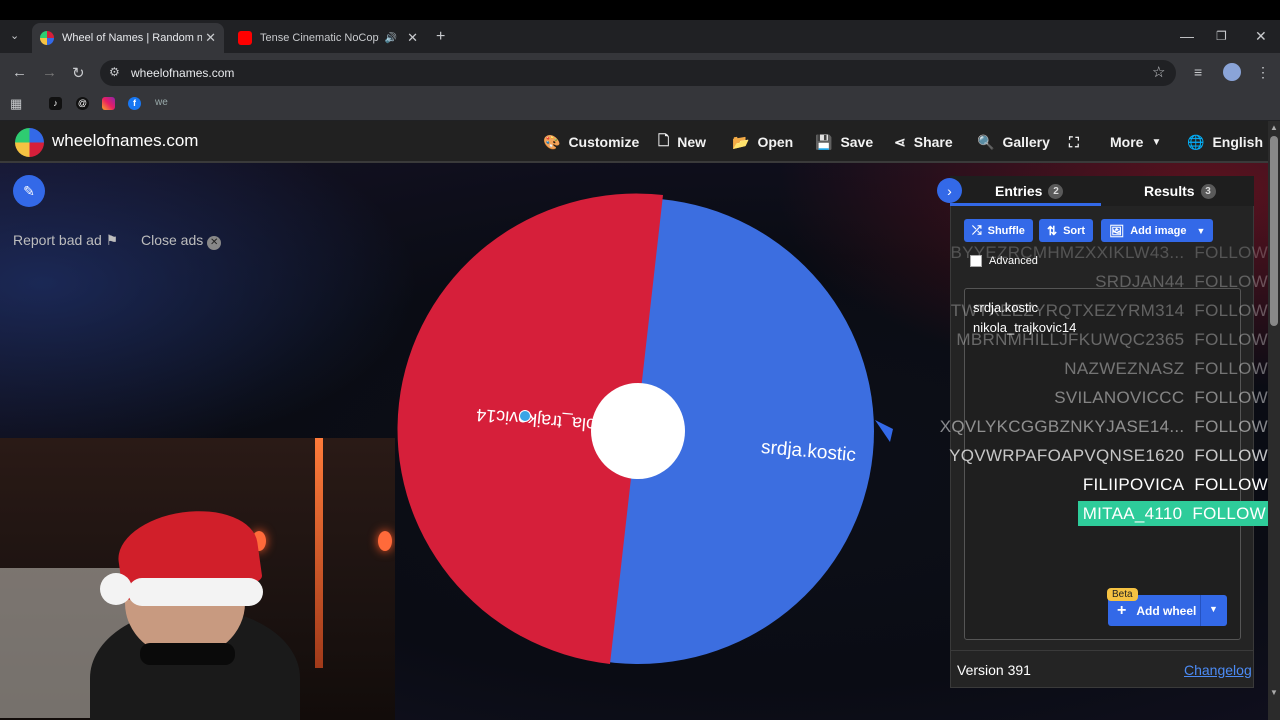  Describe the element at coordinates (440, 37) in the screenshot. I see `new-tab-icon: +` at that location.